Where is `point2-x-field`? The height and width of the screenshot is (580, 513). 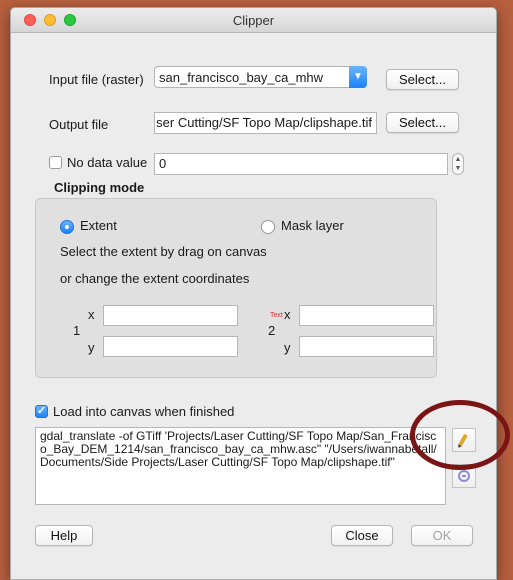 point2-x-field is located at coordinates (366, 315).